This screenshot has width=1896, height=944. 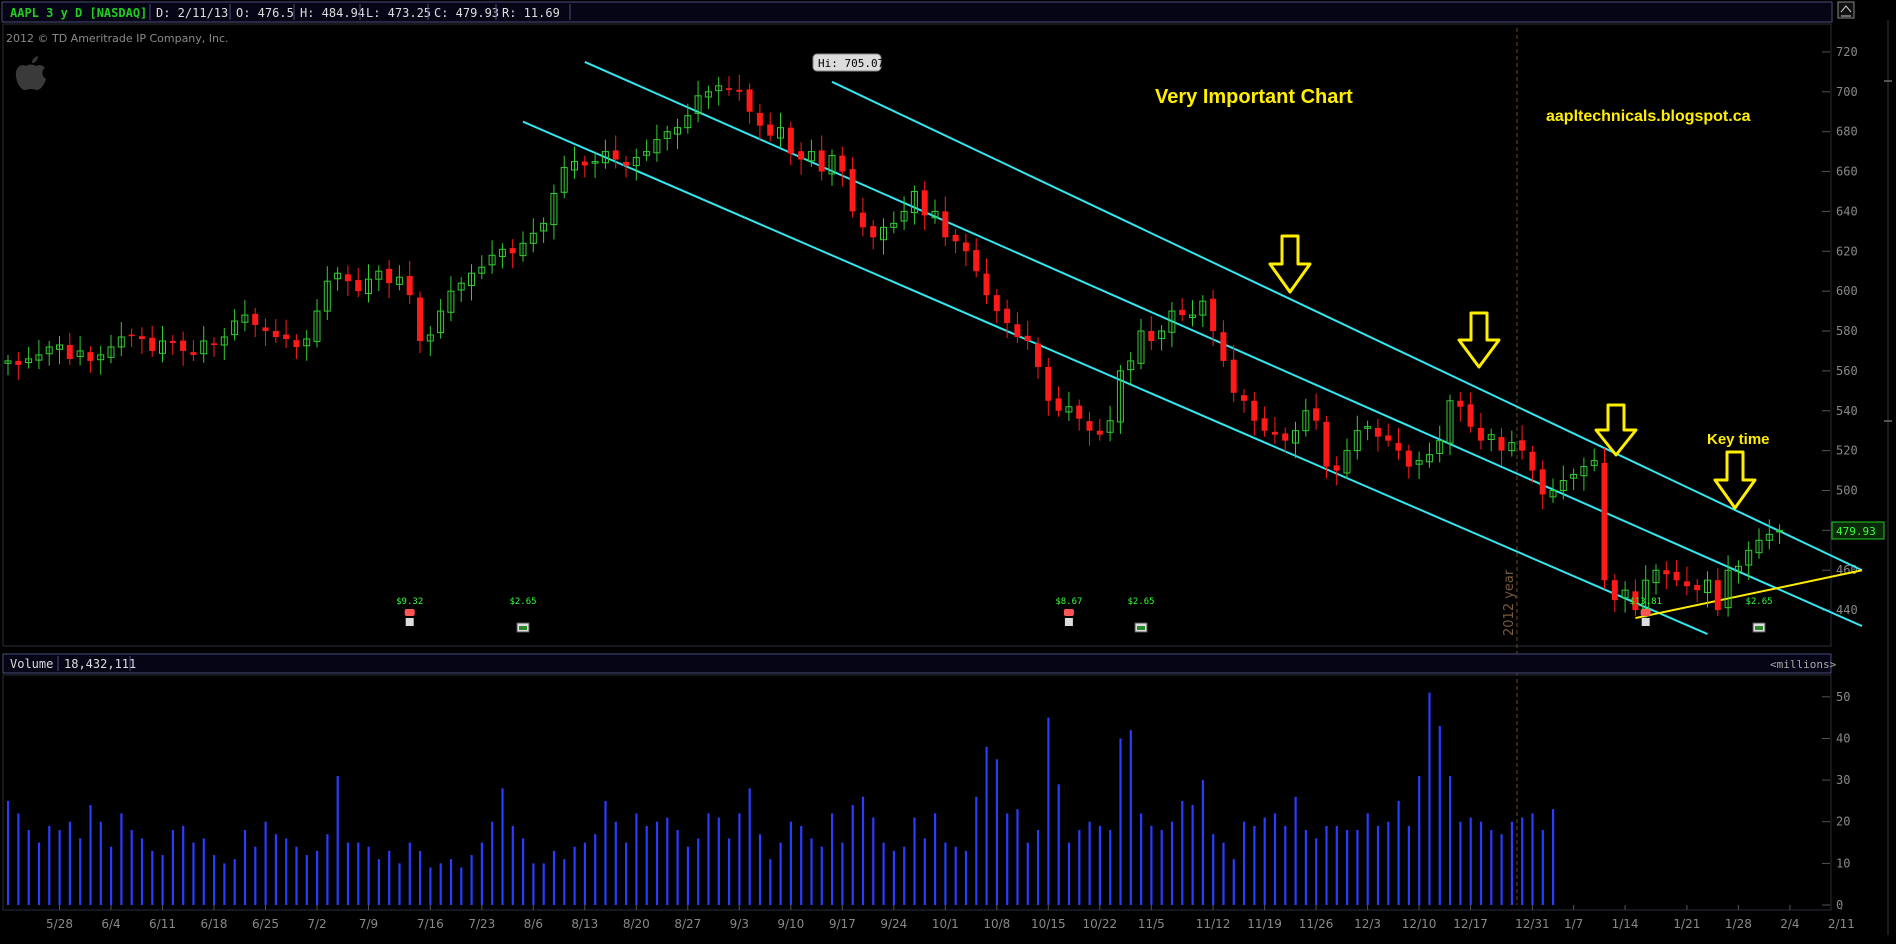 I want to click on event-label: $8.67, so click(x=1068, y=602).